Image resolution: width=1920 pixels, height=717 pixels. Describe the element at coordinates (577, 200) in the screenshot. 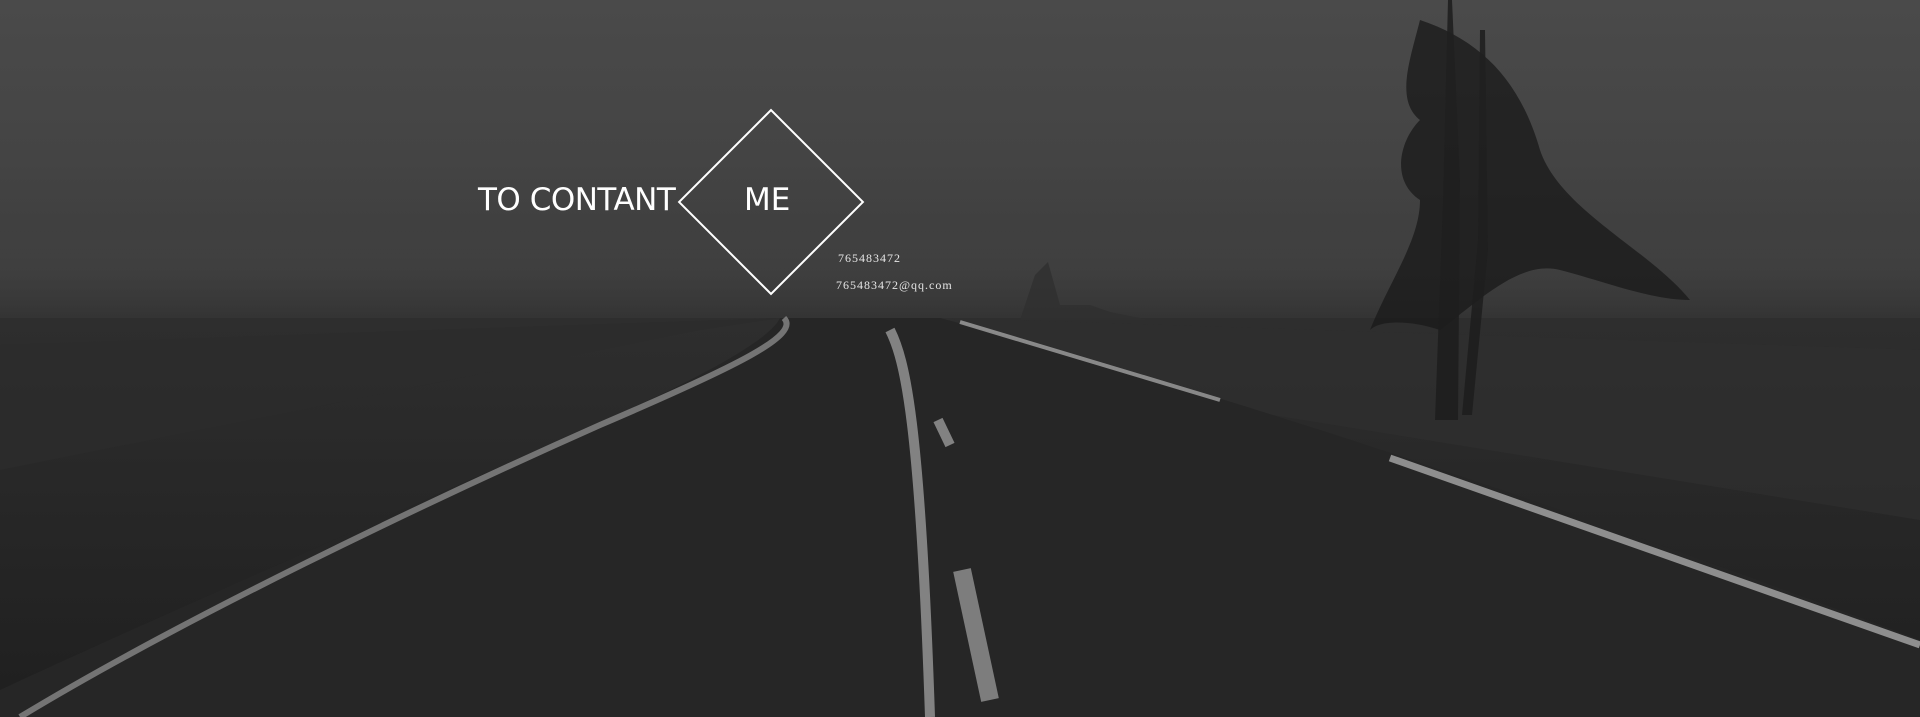

I see `contact-heading-left: TO CONTANT` at that location.